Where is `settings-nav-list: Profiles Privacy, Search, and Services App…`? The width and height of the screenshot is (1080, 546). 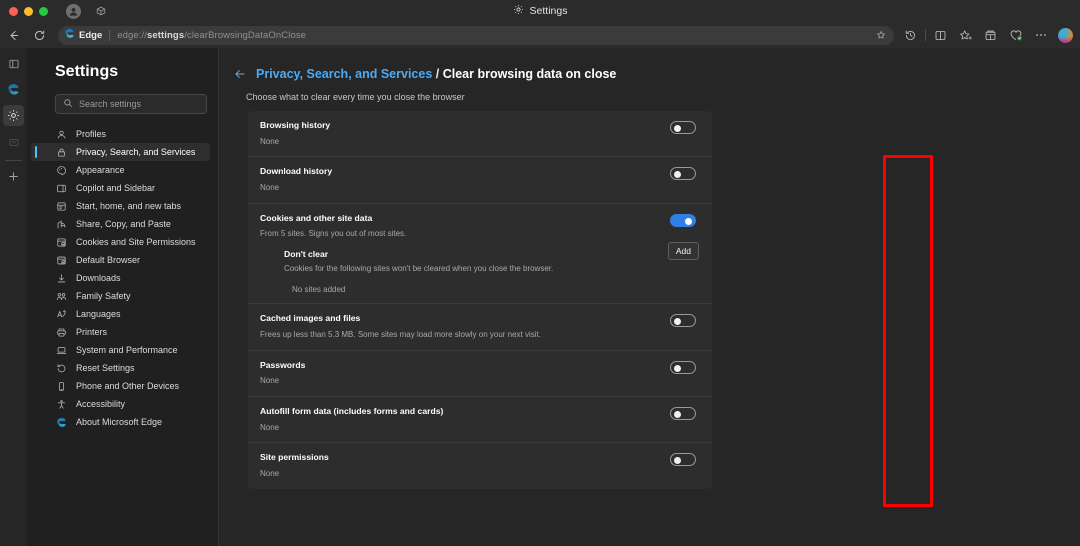 settings-nav-list: Profiles Privacy, Search, and Services App… is located at coordinates (122, 278).